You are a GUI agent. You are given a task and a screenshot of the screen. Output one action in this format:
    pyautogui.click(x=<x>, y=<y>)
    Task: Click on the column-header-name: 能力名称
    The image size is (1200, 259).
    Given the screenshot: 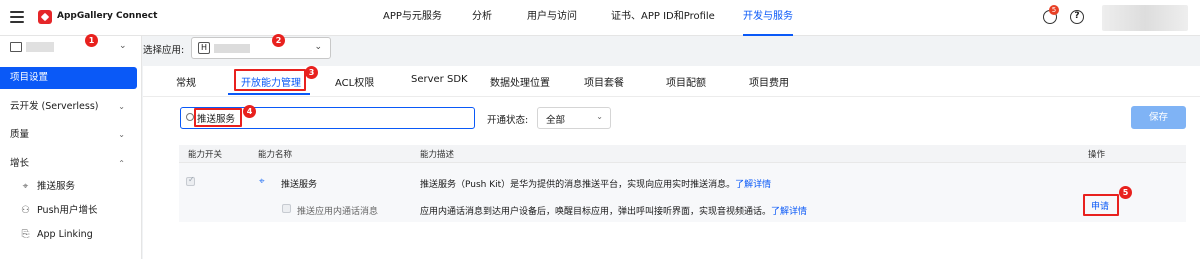 What is the action you would take?
    pyautogui.click(x=275, y=155)
    